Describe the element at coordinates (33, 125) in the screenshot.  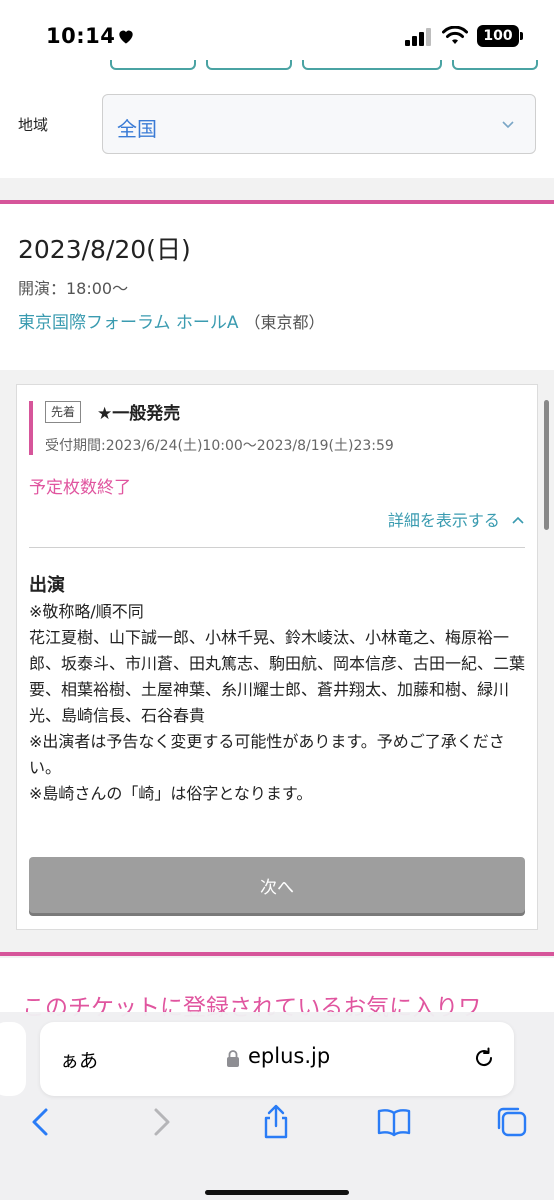
I see `region-label: 地域` at that location.